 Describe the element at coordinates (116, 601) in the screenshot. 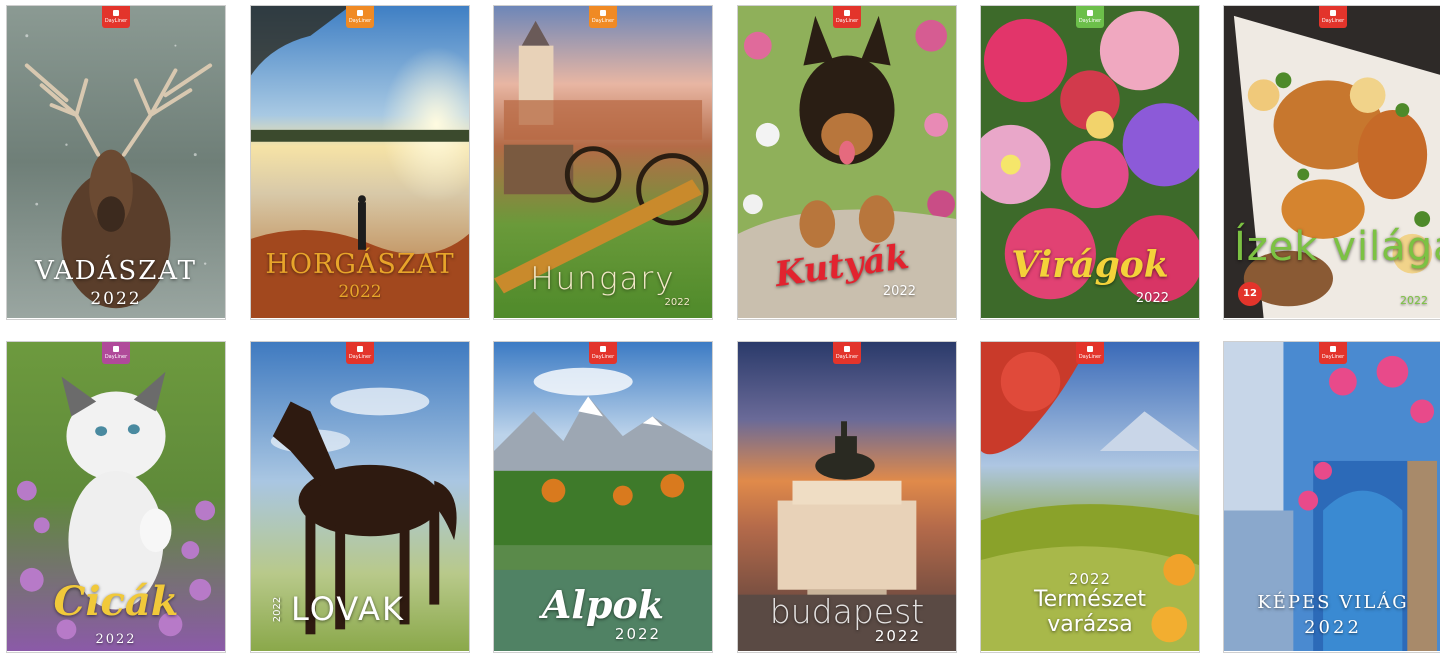

I see `calendar-title: Cicák` at that location.